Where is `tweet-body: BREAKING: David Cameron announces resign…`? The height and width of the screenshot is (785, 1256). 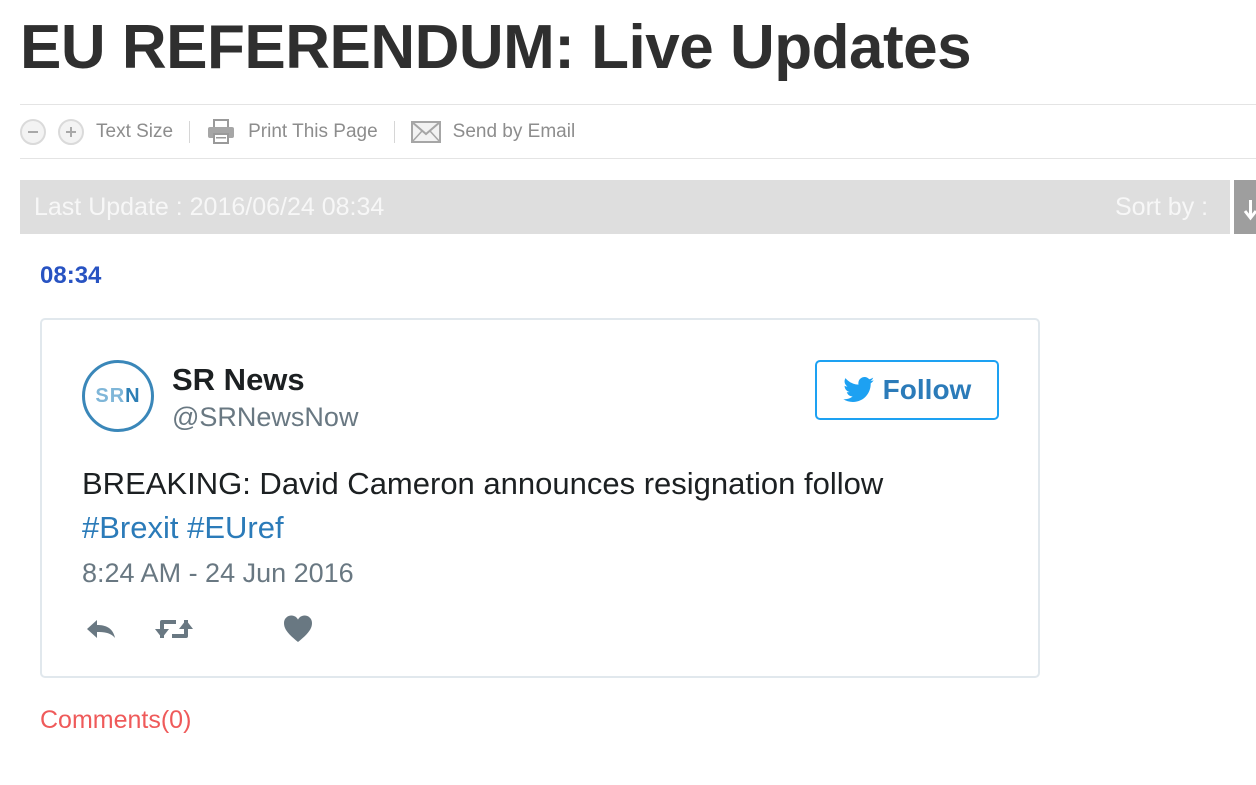
tweet-body: BREAKING: David Cameron announces resign… is located at coordinates (483, 483).